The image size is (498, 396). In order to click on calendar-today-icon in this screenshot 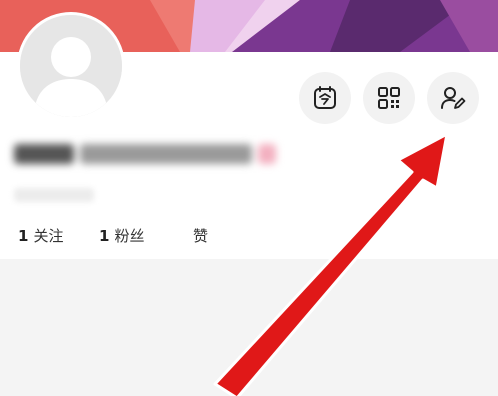, I will do `click(325, 97)`.